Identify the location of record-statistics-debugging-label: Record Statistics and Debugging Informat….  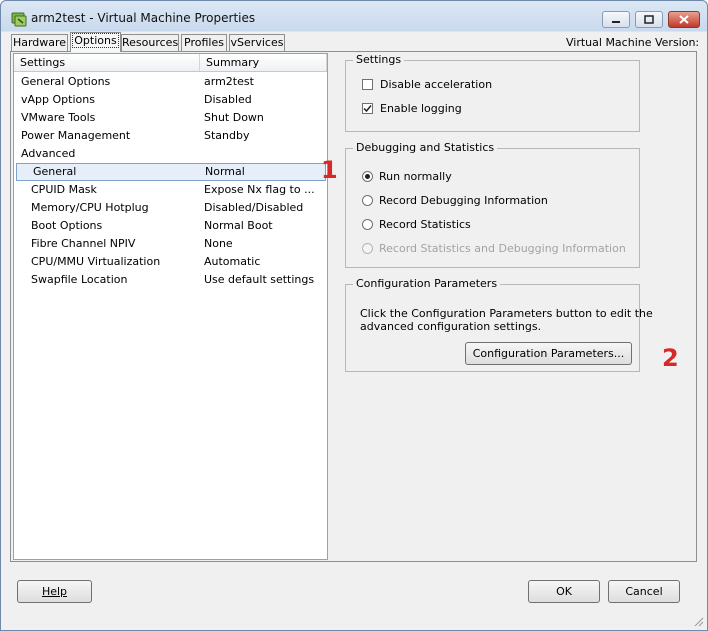
(502, 248).